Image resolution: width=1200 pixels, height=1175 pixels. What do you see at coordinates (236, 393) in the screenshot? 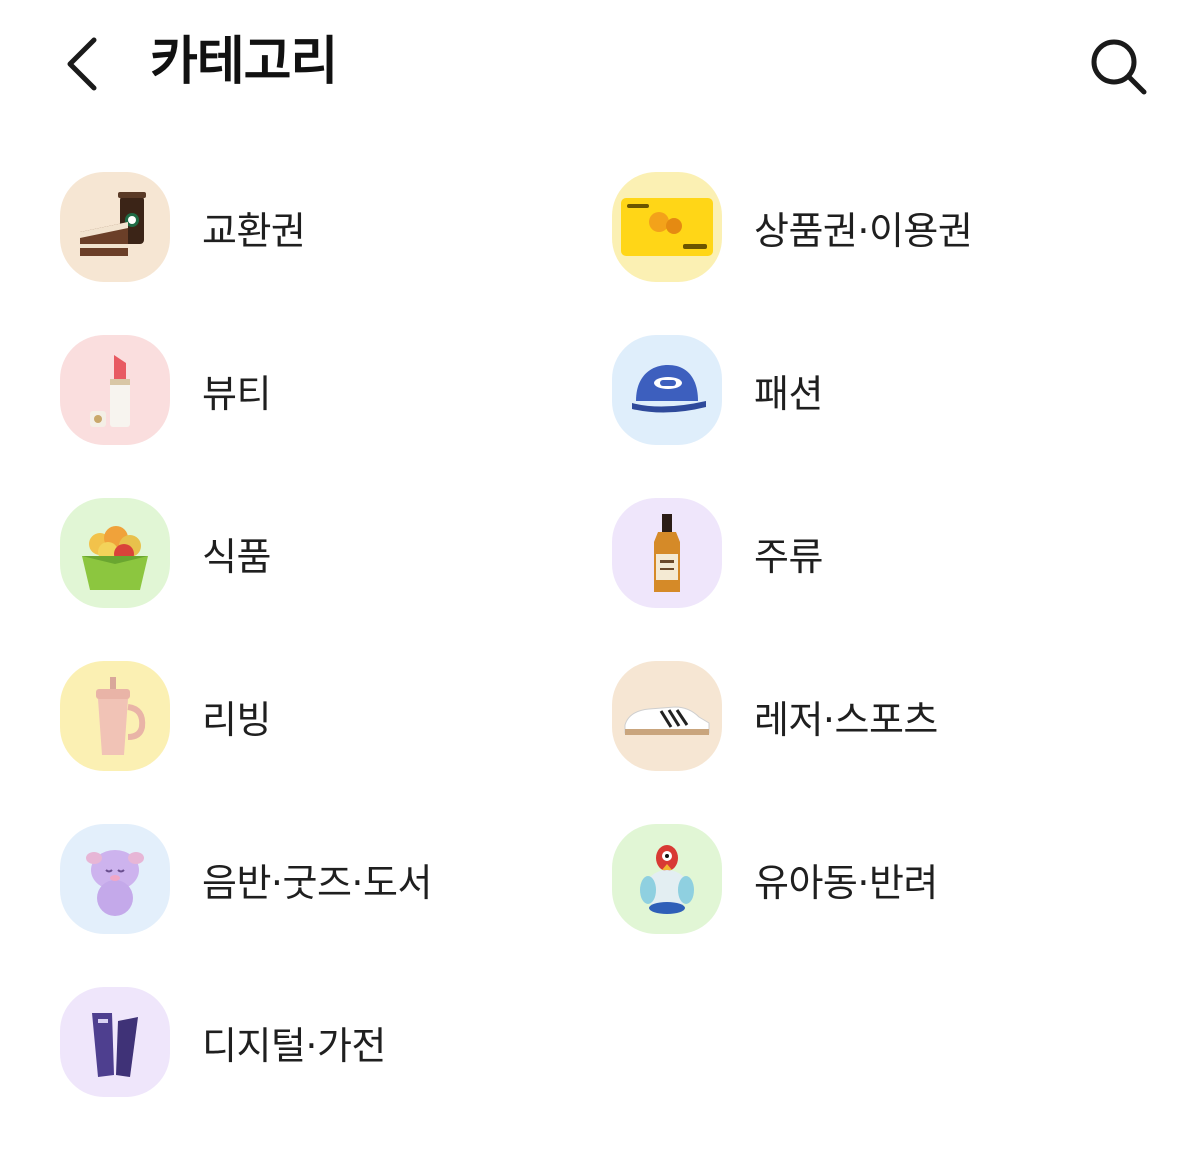
I see `category-label: 뷰티` at bounding box center [236, 393].